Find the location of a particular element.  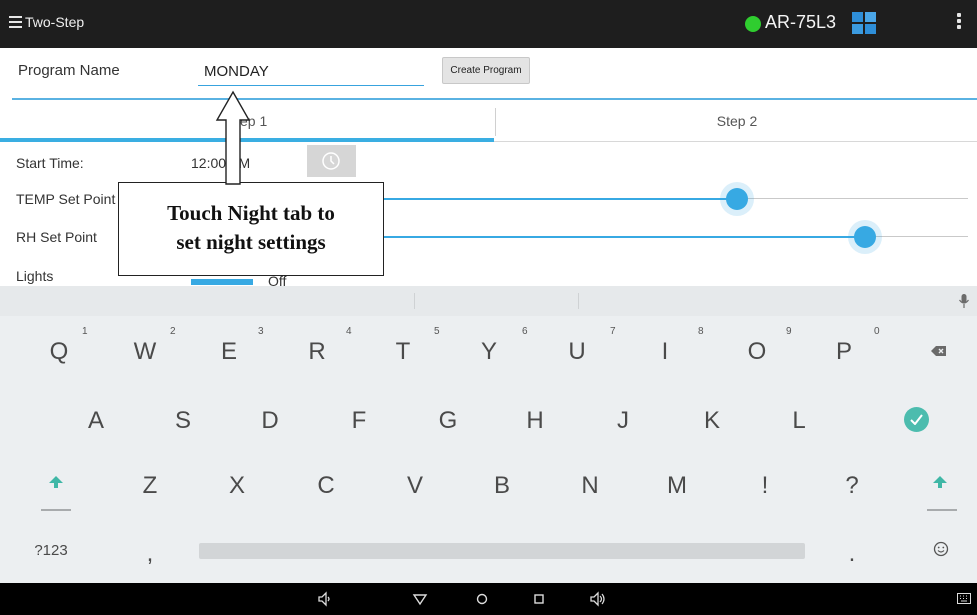

volume-up-icon is located at coordinates (598, 599).